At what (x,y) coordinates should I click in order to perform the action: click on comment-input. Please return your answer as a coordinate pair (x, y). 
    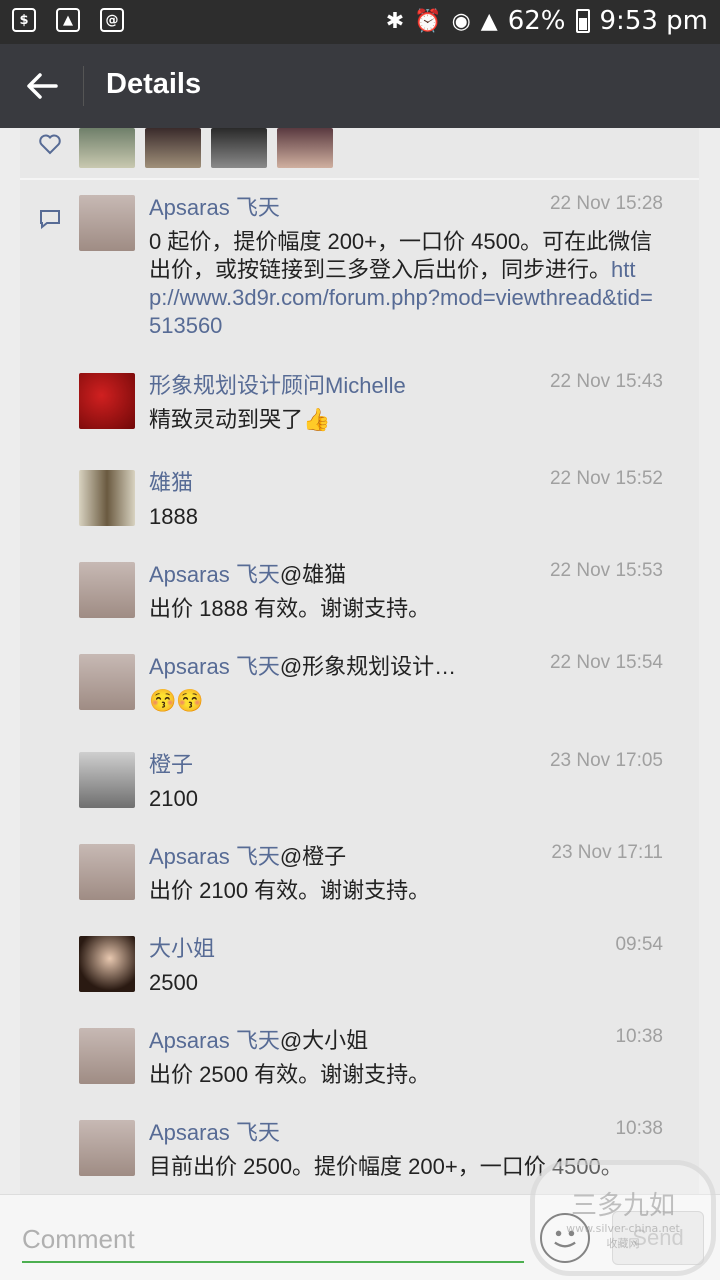
    Looking at the image, I should click on (273, 1240).